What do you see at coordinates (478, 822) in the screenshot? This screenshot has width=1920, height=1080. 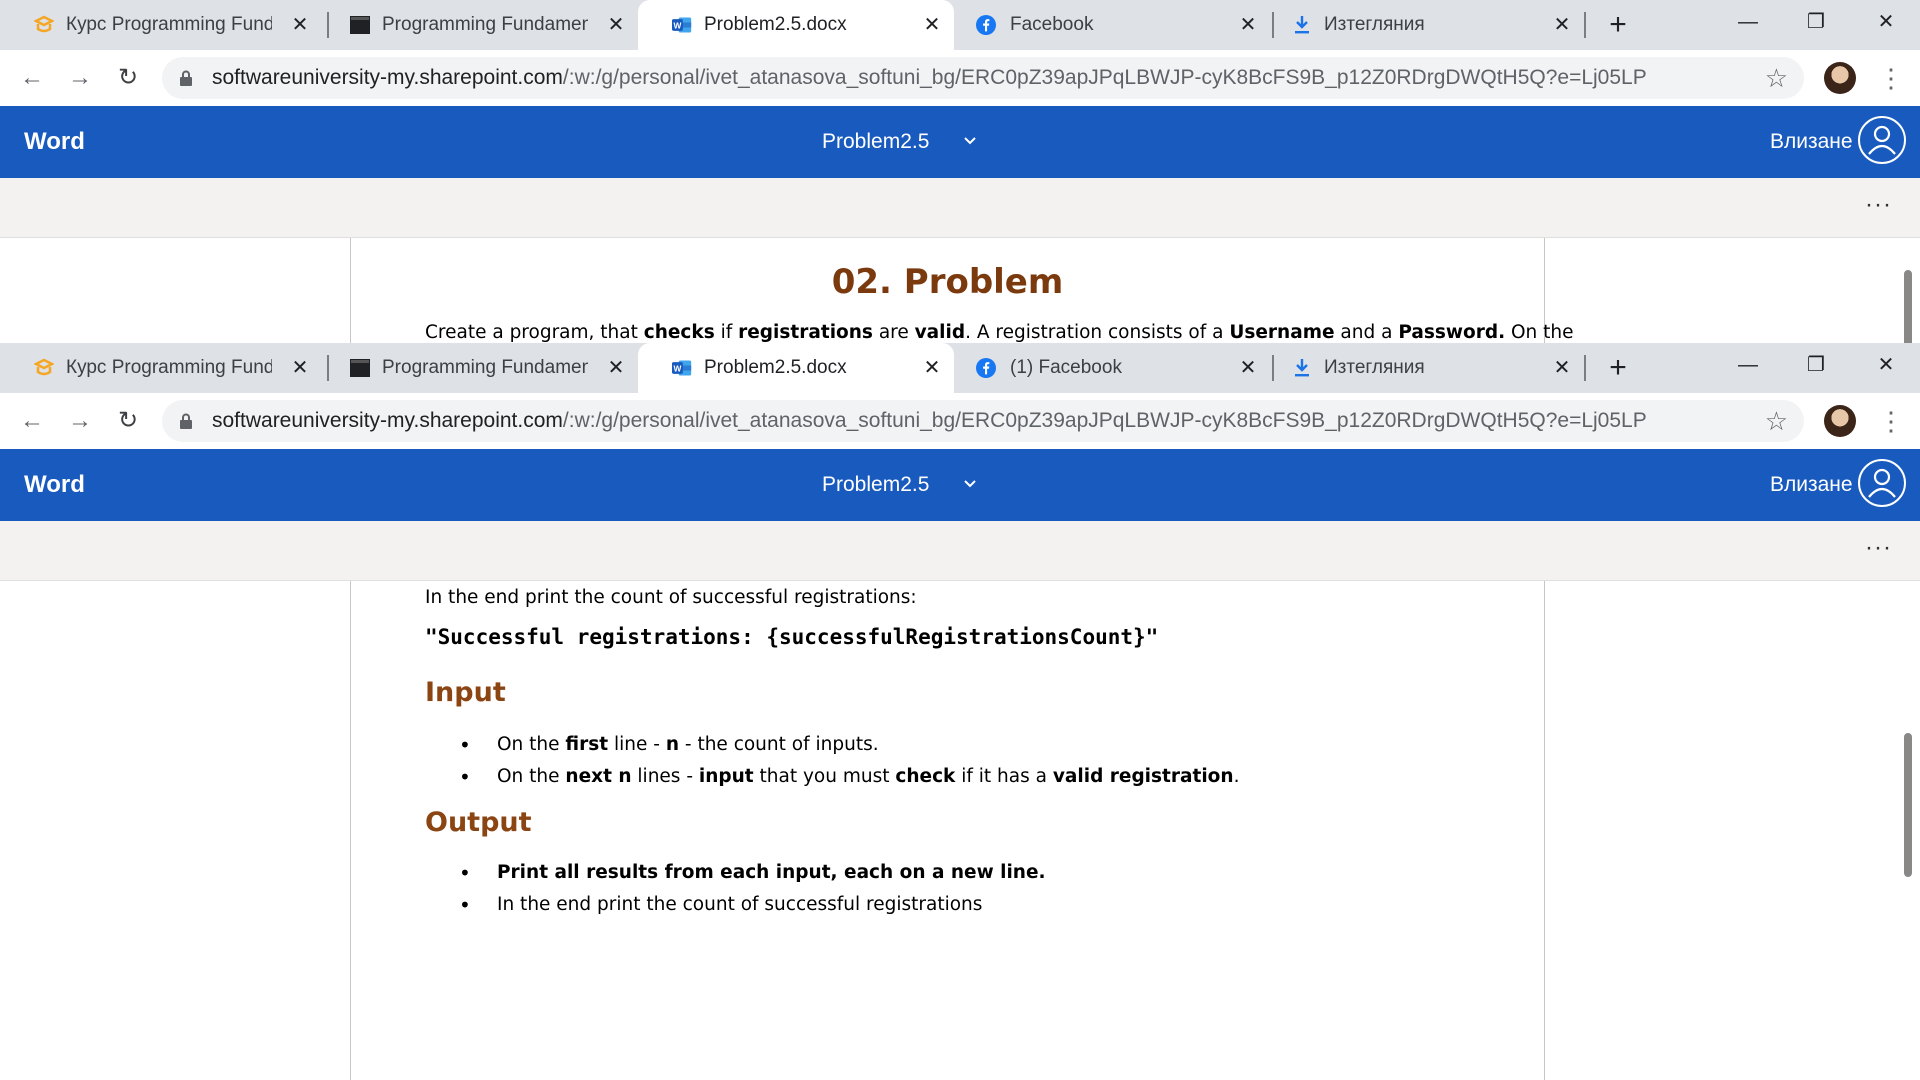 I see `output-heading: Output` at bounding box center [478, 822].